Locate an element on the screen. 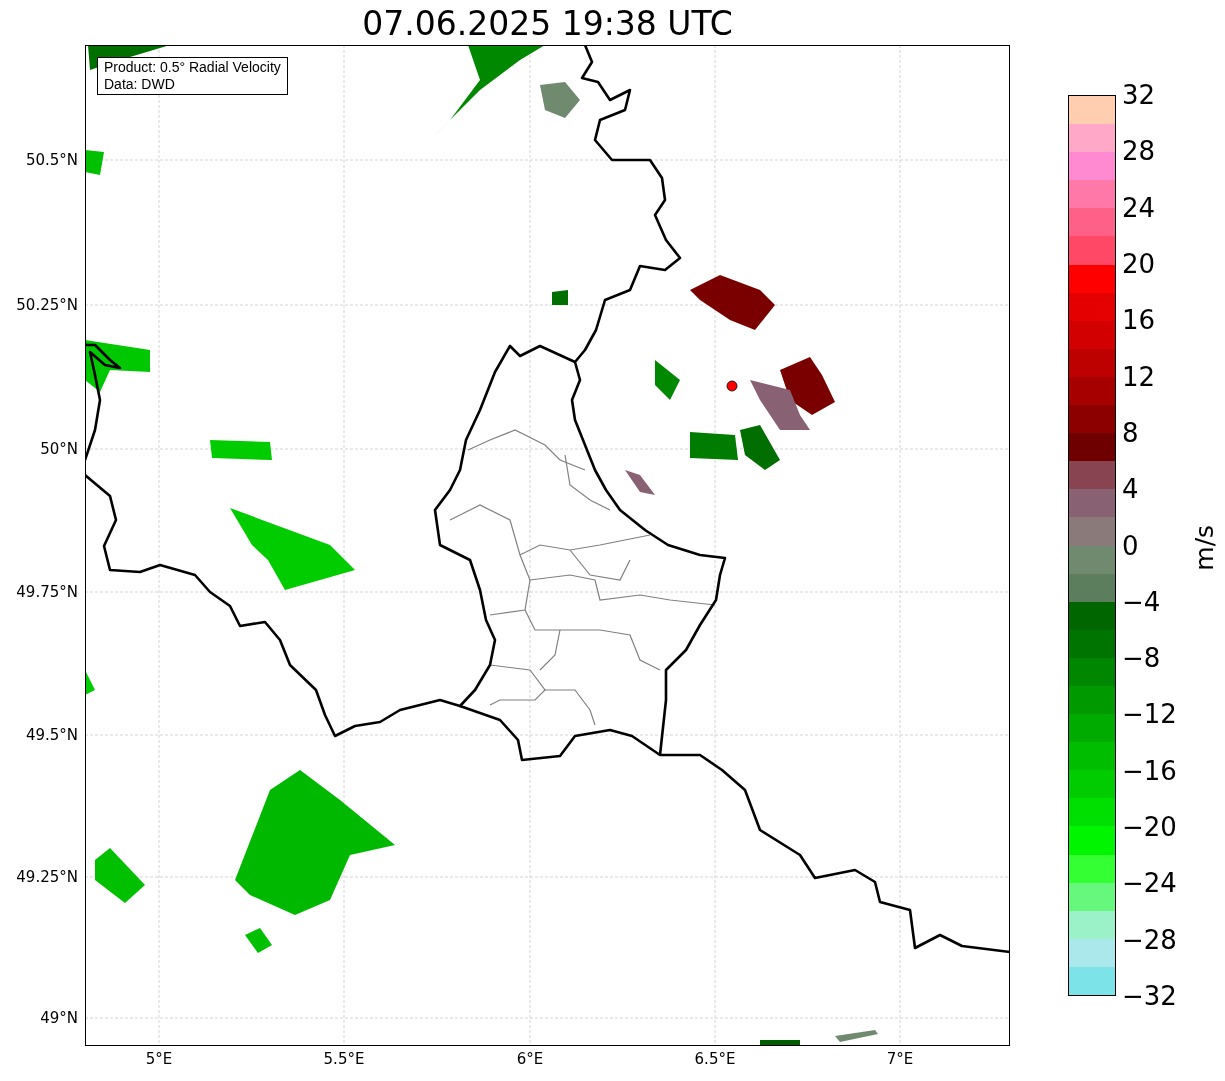 This screenshot has width=1225, height=1081. colorbar-tick-label: −28 is located at coordinates (1149, 939).